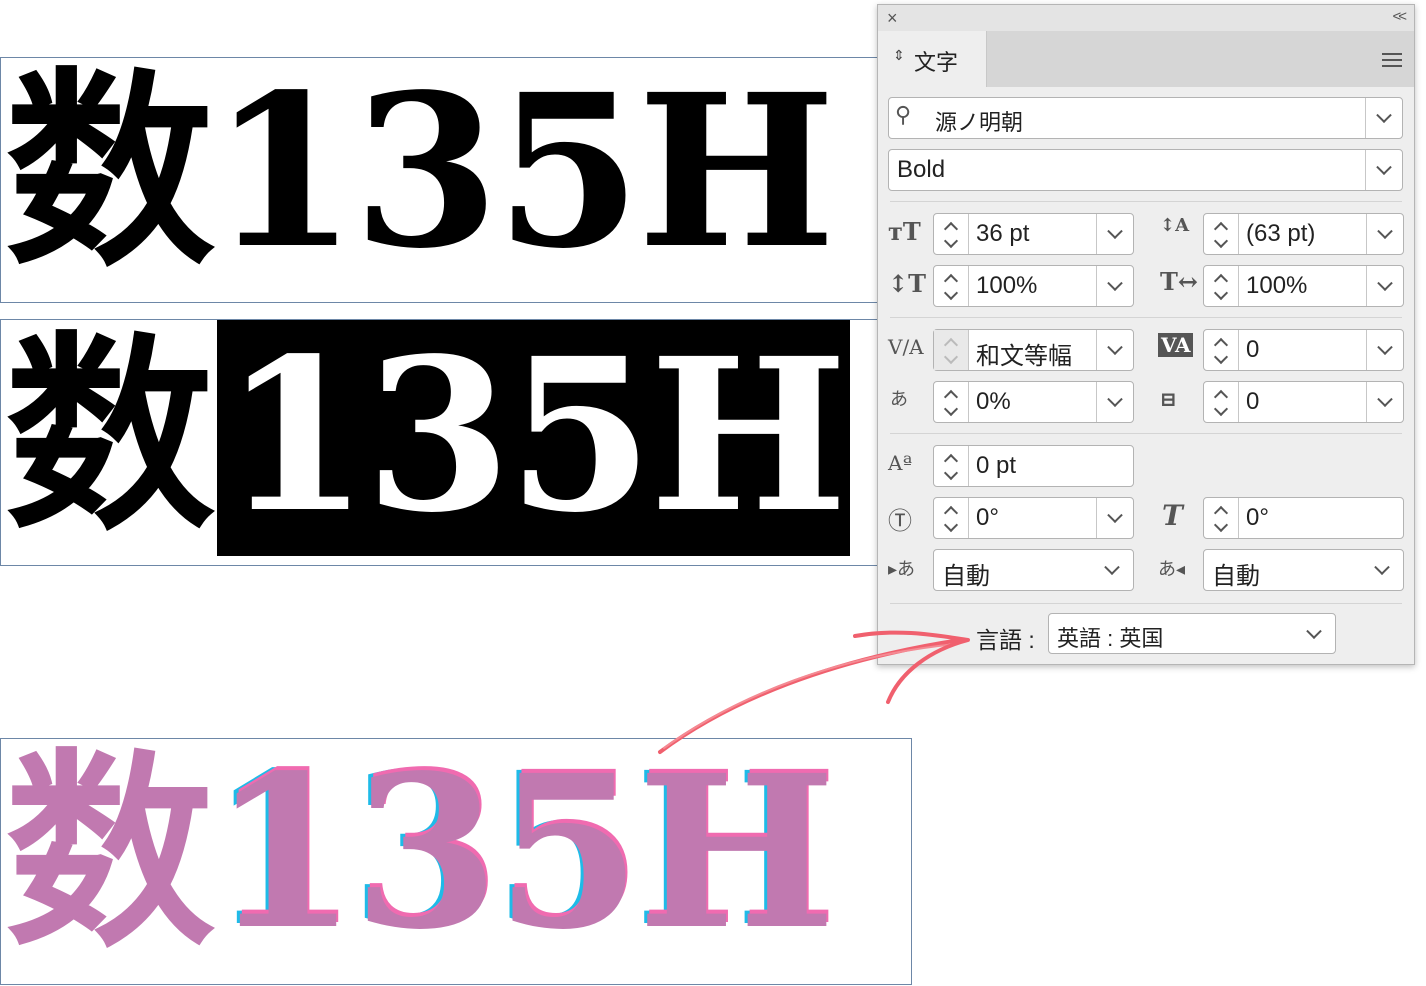 The width and height of the screenshot is (1426, 986). Describe the element at coordinates (1024, 353) in the screenshot. I see `kerning-value: 和文等幅` at that location.